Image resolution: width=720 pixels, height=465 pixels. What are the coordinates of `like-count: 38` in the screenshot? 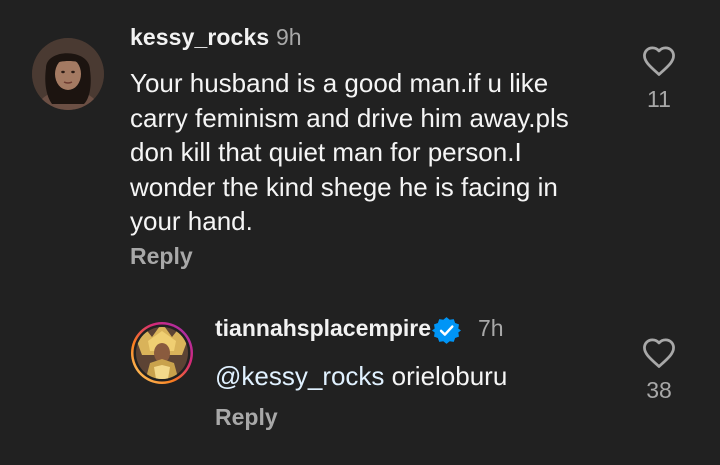 It's located at (659, 390).